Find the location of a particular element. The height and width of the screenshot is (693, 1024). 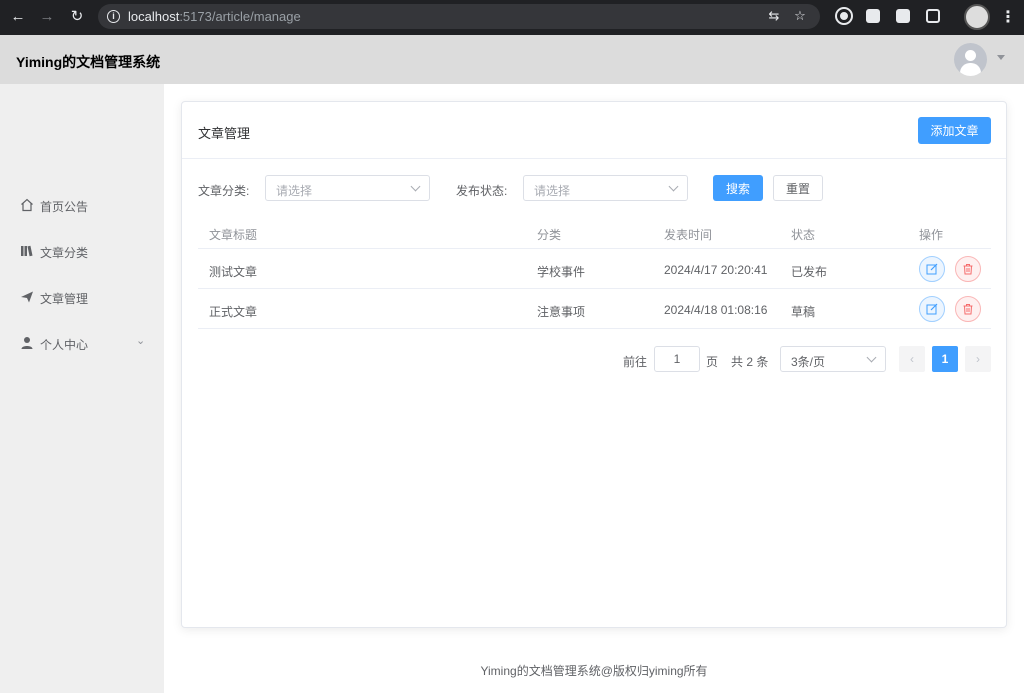

more-menu-icon: ⋮ is located at coordinates (1008, 17).